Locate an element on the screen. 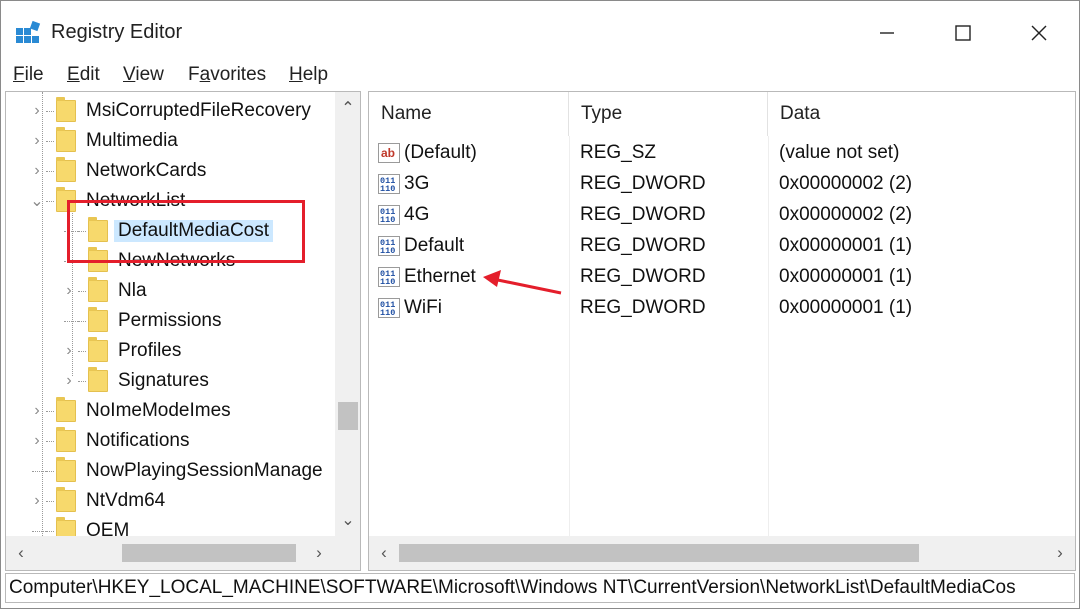 The width and height of the screenshot is (1080, 609). value-row-wifi: 011 110 WiFi REG_DWORD 0x00000001 (1) is located at coordinates (719, 307).